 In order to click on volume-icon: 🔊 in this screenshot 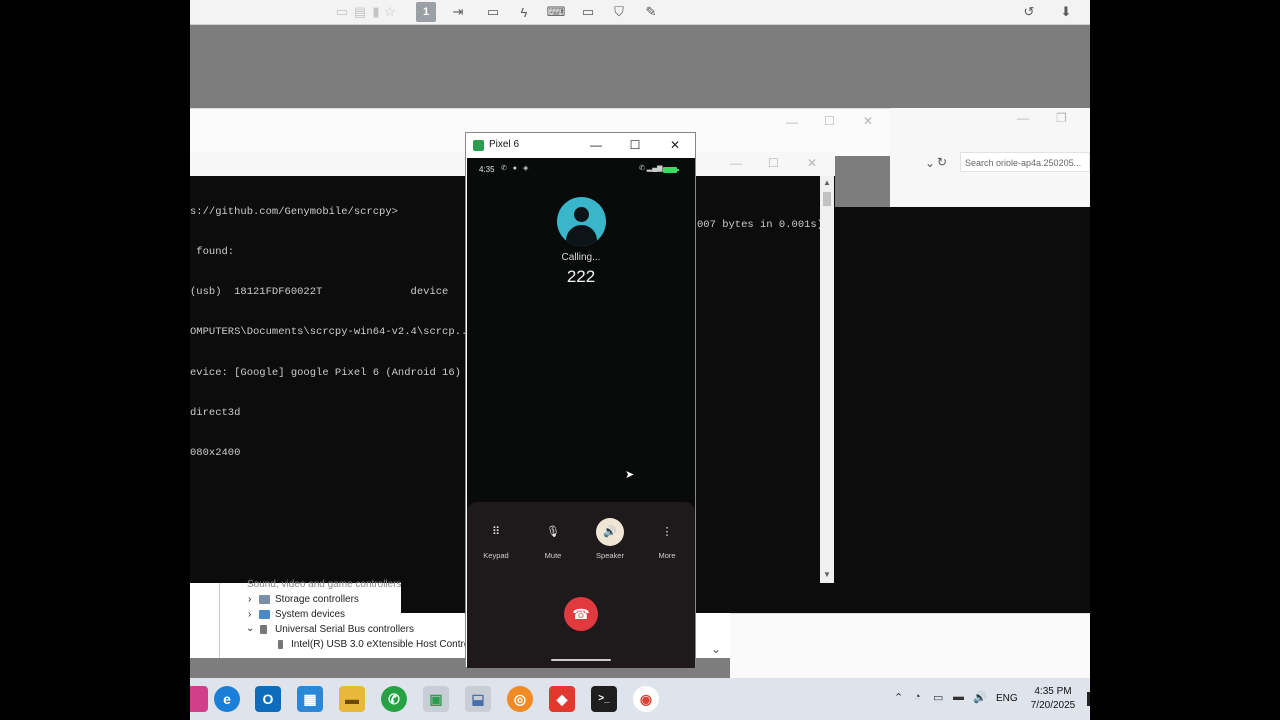, I will do `click(980, 697)`.